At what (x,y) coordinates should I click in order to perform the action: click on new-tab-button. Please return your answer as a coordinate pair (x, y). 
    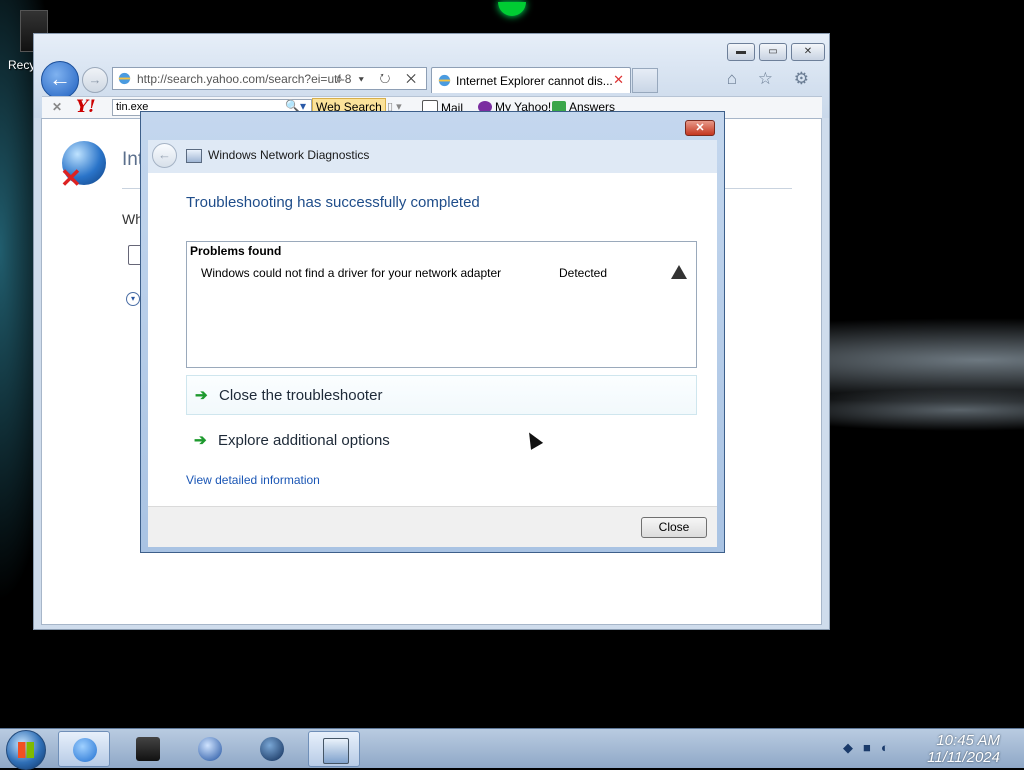
    Looking at the image, I should click on (645, 80).